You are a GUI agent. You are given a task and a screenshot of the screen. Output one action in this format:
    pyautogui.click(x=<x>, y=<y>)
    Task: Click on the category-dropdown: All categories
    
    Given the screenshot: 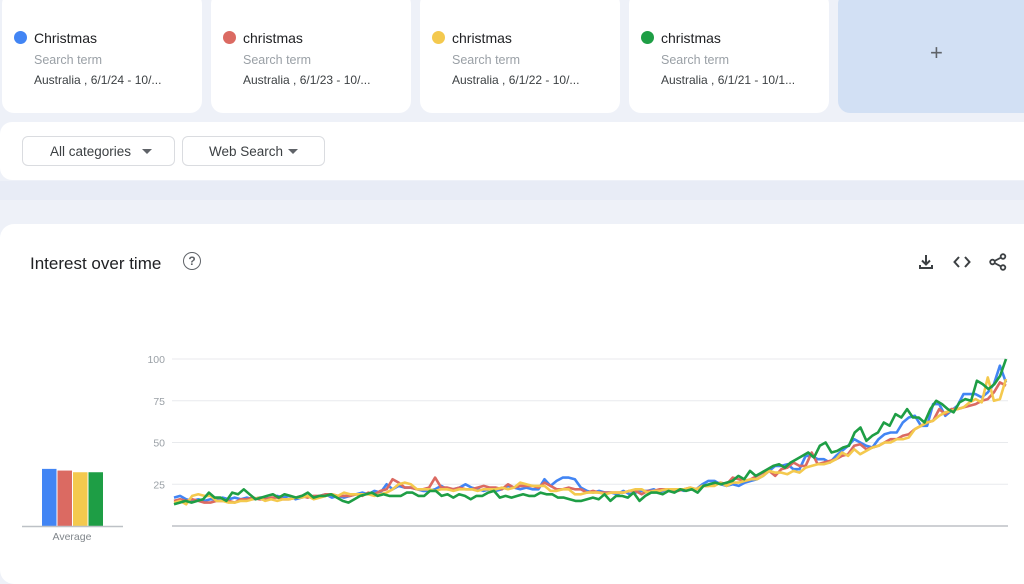 What is the action you would take?
    pyautogui.click(x=98, y=151)
    